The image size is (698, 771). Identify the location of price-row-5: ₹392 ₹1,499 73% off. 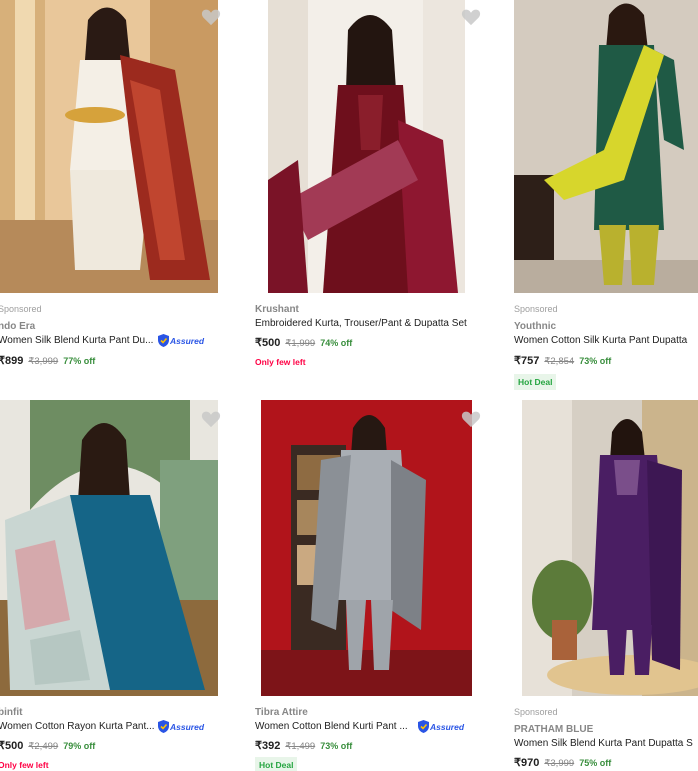
(303, 745).